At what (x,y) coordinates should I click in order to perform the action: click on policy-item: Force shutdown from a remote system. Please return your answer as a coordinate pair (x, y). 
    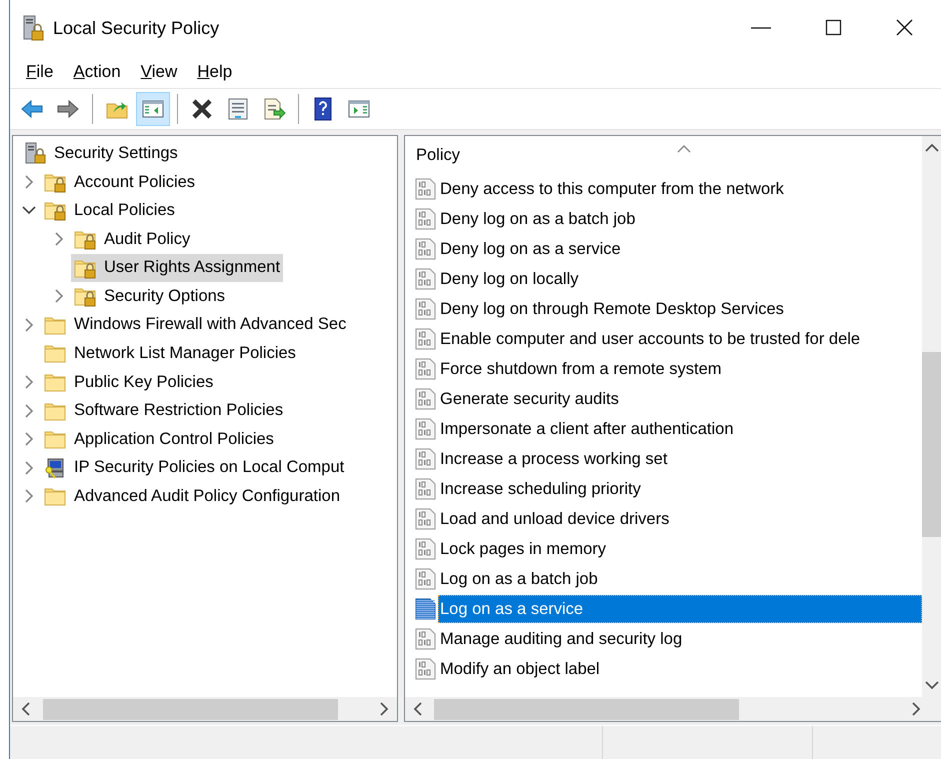
    Looking at the image, I should click on (680, 369).